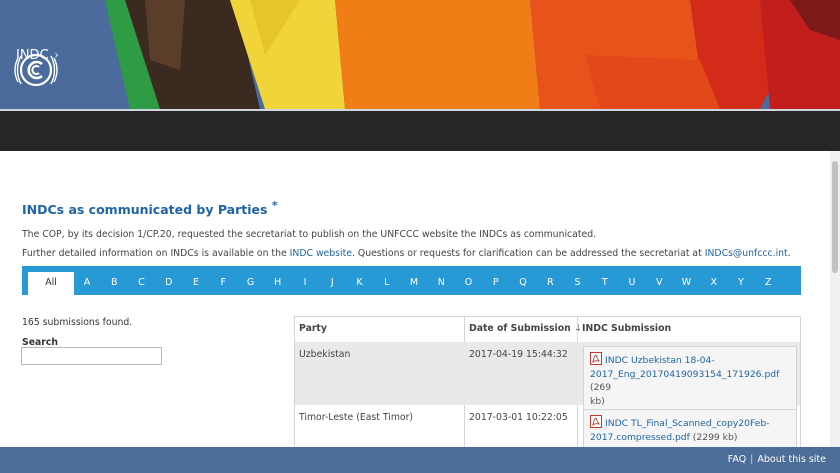 This screenshot has width=840, height=473. What do you see at coordinates (142, 283) in the screenshot?
I see `tab-letter-c: C` at bounding box center [142, 283].